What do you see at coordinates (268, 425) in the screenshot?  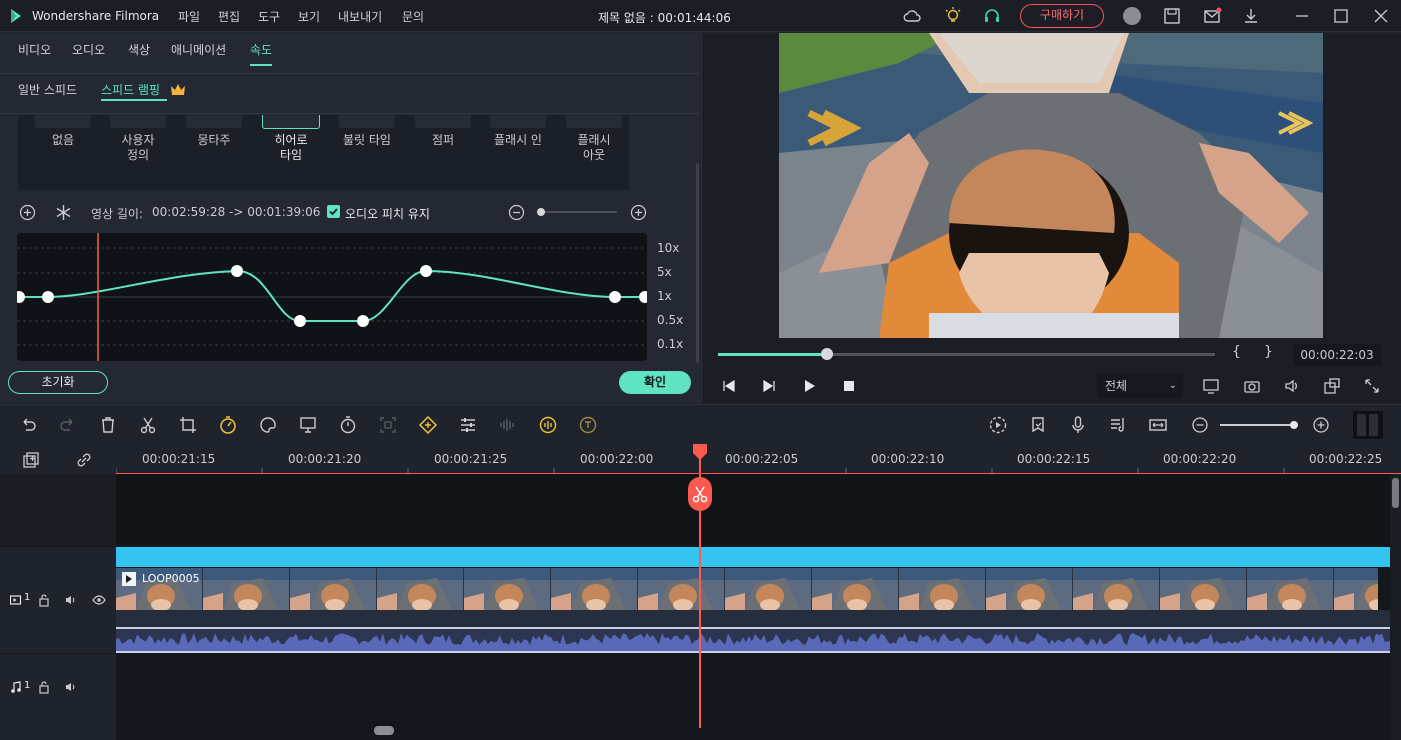 I see `color-palette-icon` at bounding box center [268, 425].